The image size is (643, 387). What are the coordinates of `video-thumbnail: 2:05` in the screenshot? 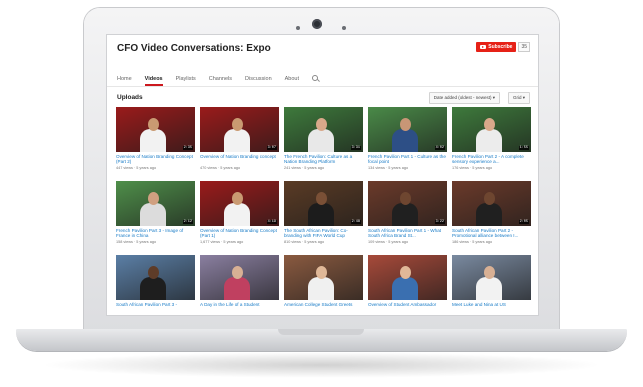 It's located at (491, 203).